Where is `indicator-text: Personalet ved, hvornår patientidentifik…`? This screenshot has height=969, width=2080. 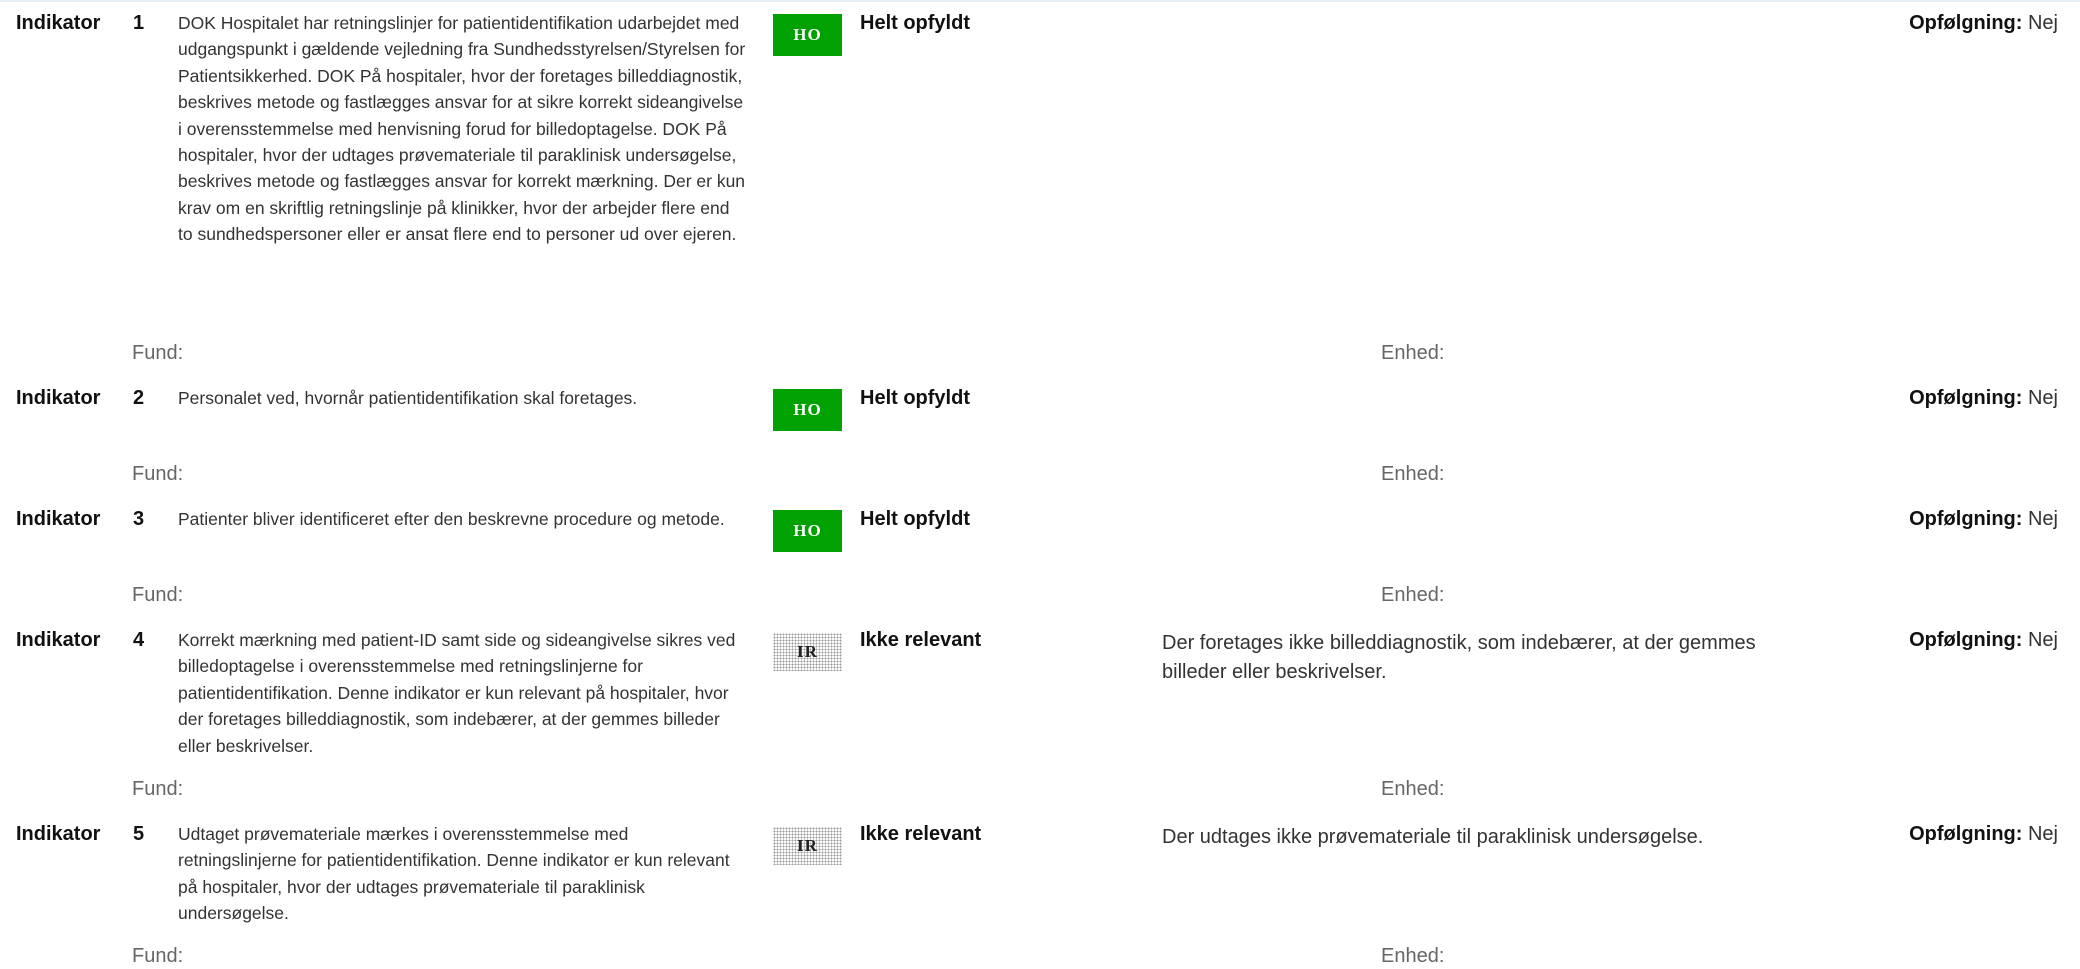 indicator-text: Personalet ved, hvornår patientidentifik… is located at coordinates (408, 398).